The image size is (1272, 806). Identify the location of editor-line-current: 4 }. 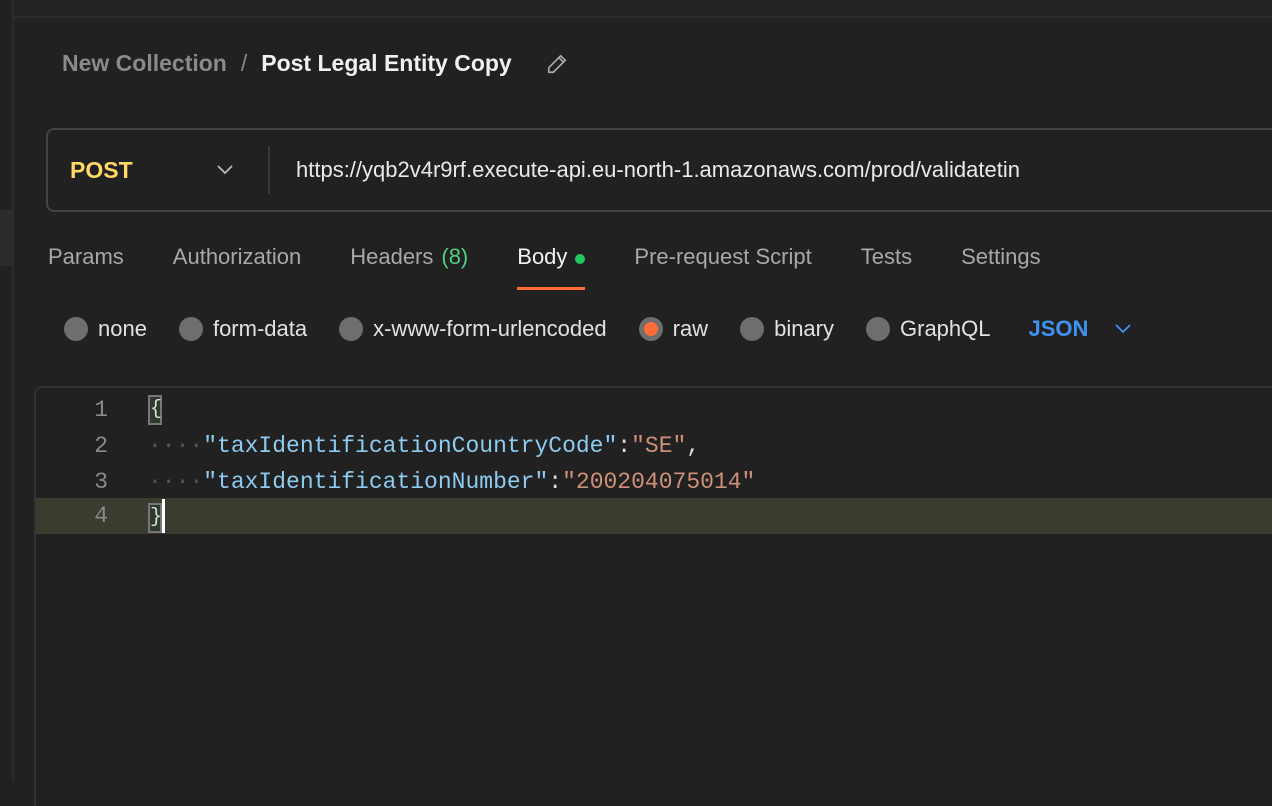
(654, 516).